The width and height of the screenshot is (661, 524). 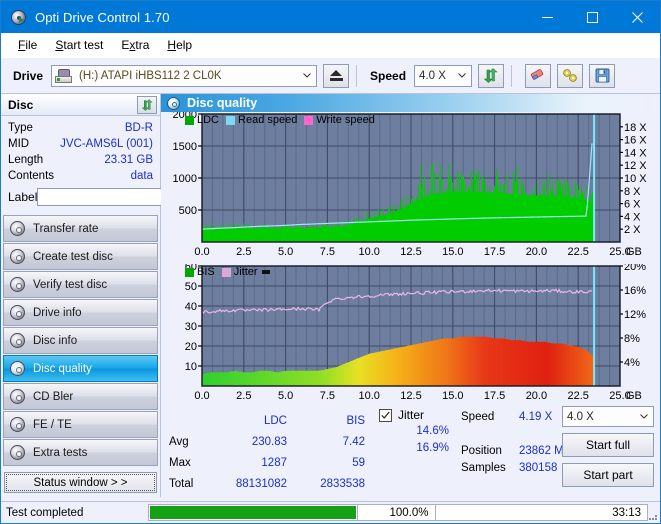 What do you see at coordinates (339, 120) in the screenshot?
I see `legend-entry-write-speed: Write speed` at bounding box center [339, 120].